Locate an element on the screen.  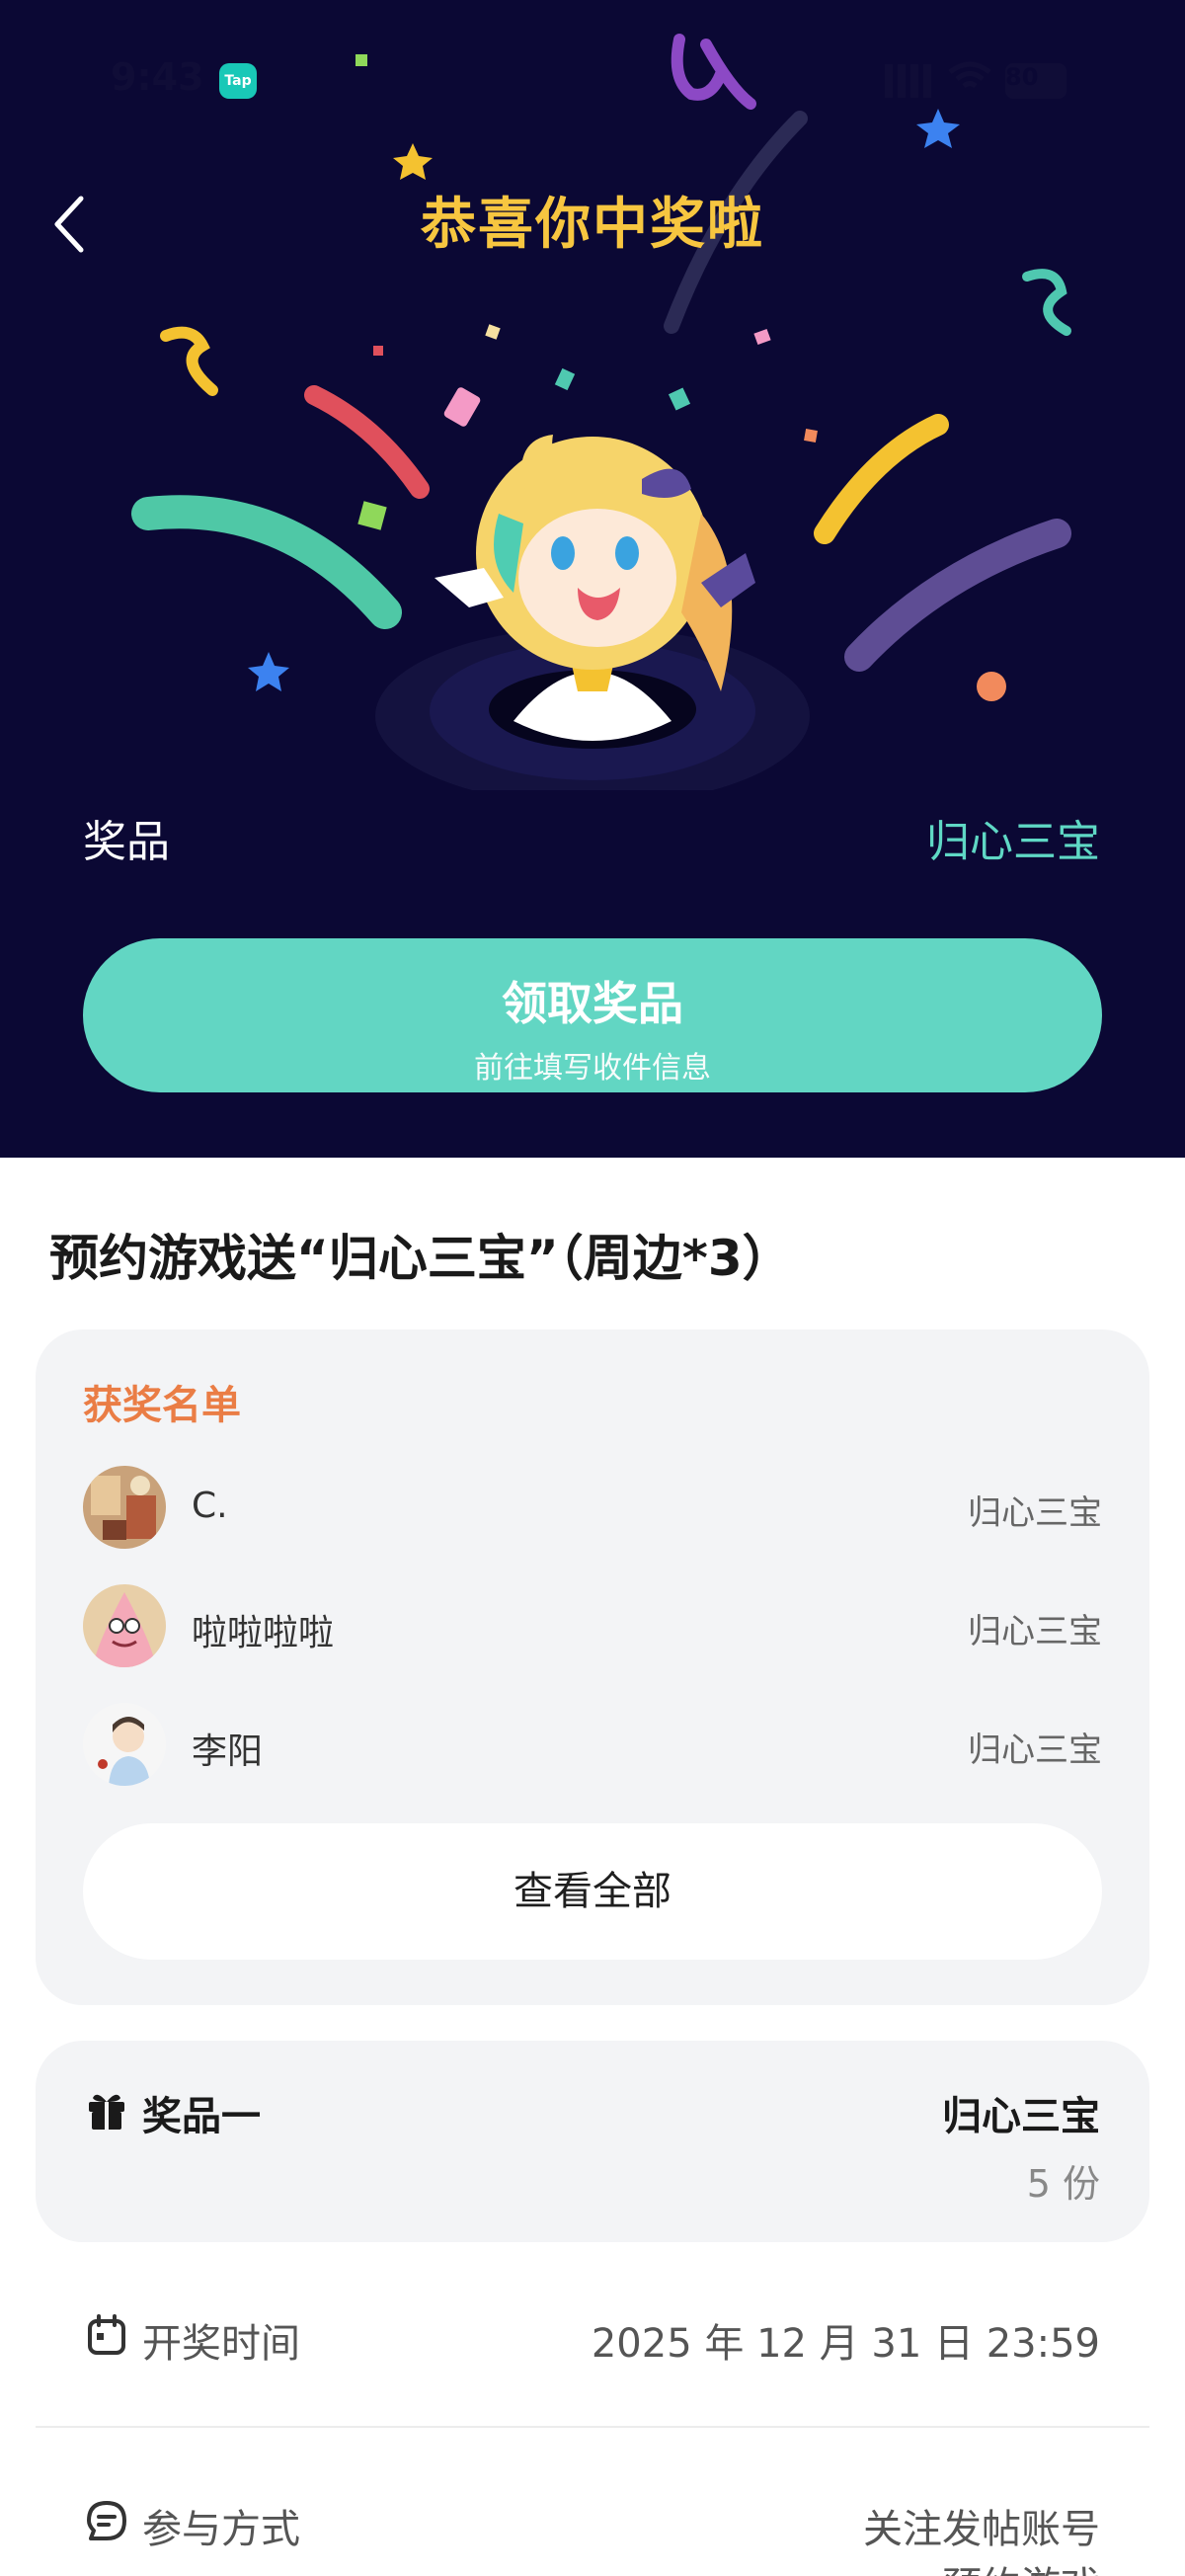
winner-name: 啦啦啦啦 is located at coordinates (263, 1633).